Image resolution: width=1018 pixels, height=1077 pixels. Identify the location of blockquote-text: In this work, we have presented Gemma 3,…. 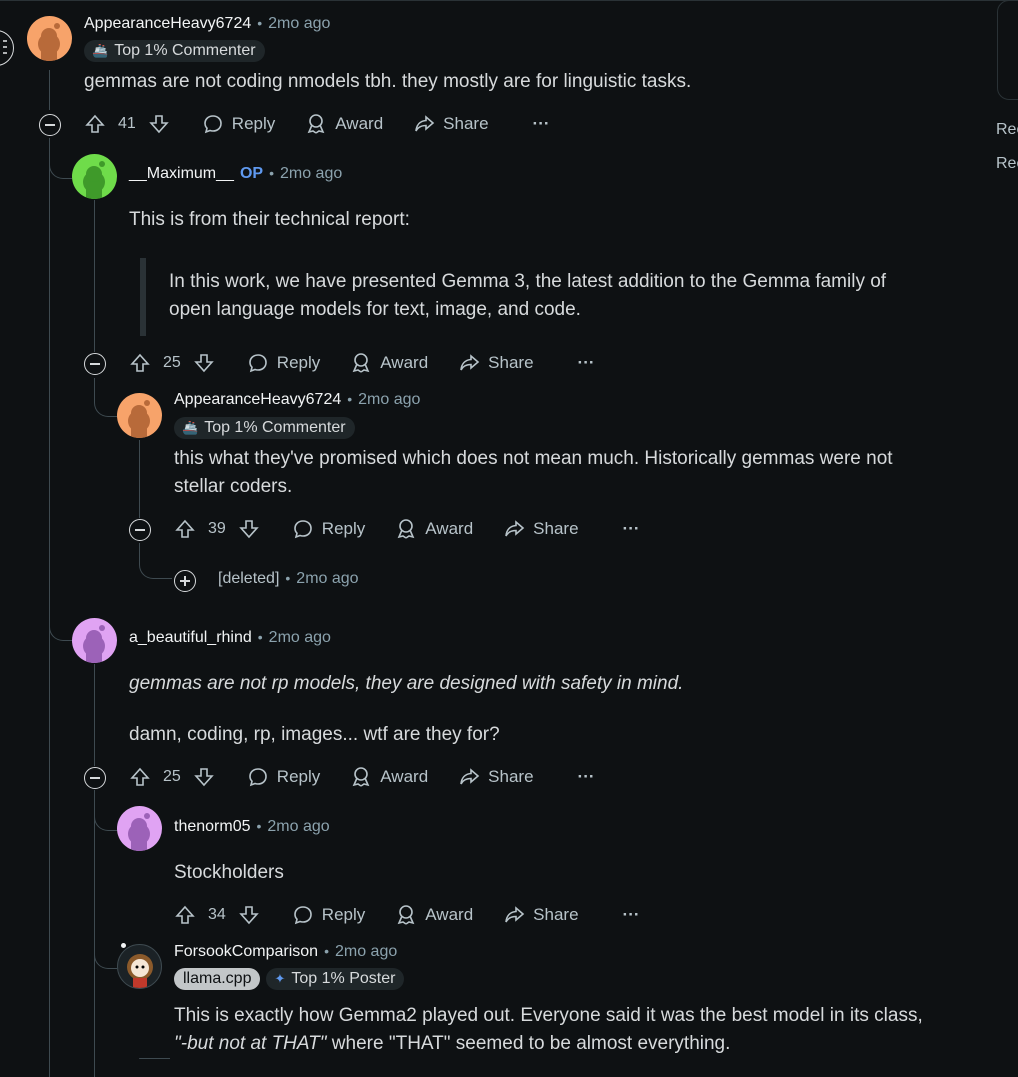
(528, 295).